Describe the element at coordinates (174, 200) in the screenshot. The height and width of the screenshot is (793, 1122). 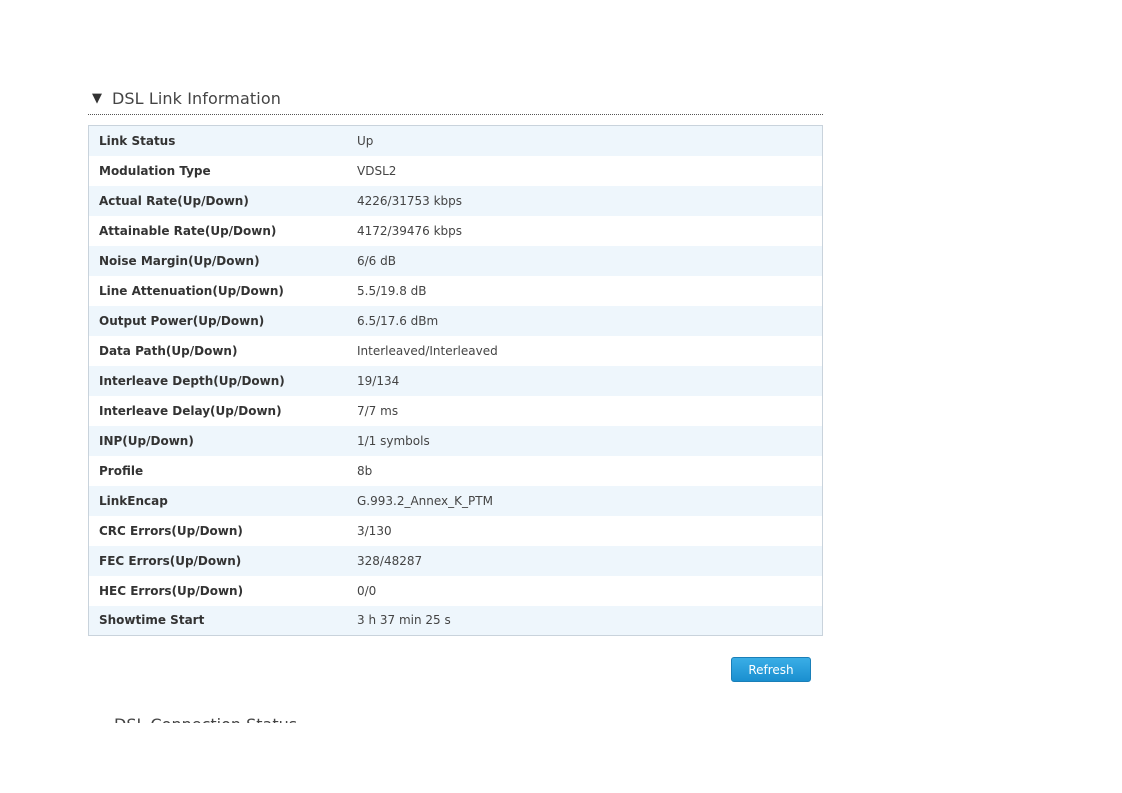
I see `row-label: Actual Rate(Up/Down)` at that location.